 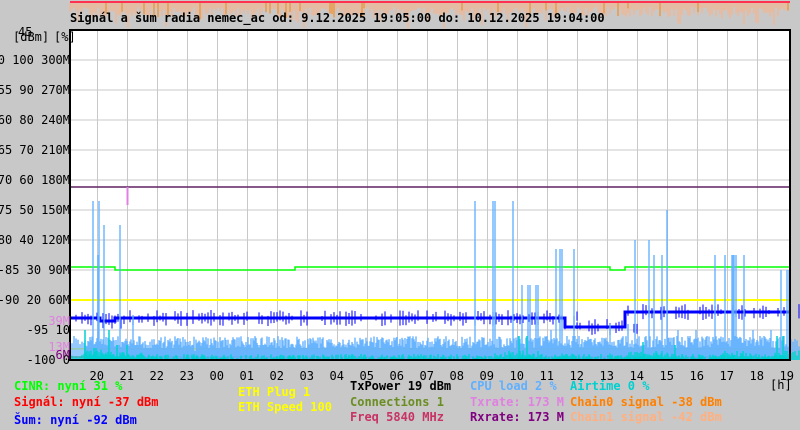 I want to click on y-tick-label: -60 80 240M, so click(x=35, y=120).